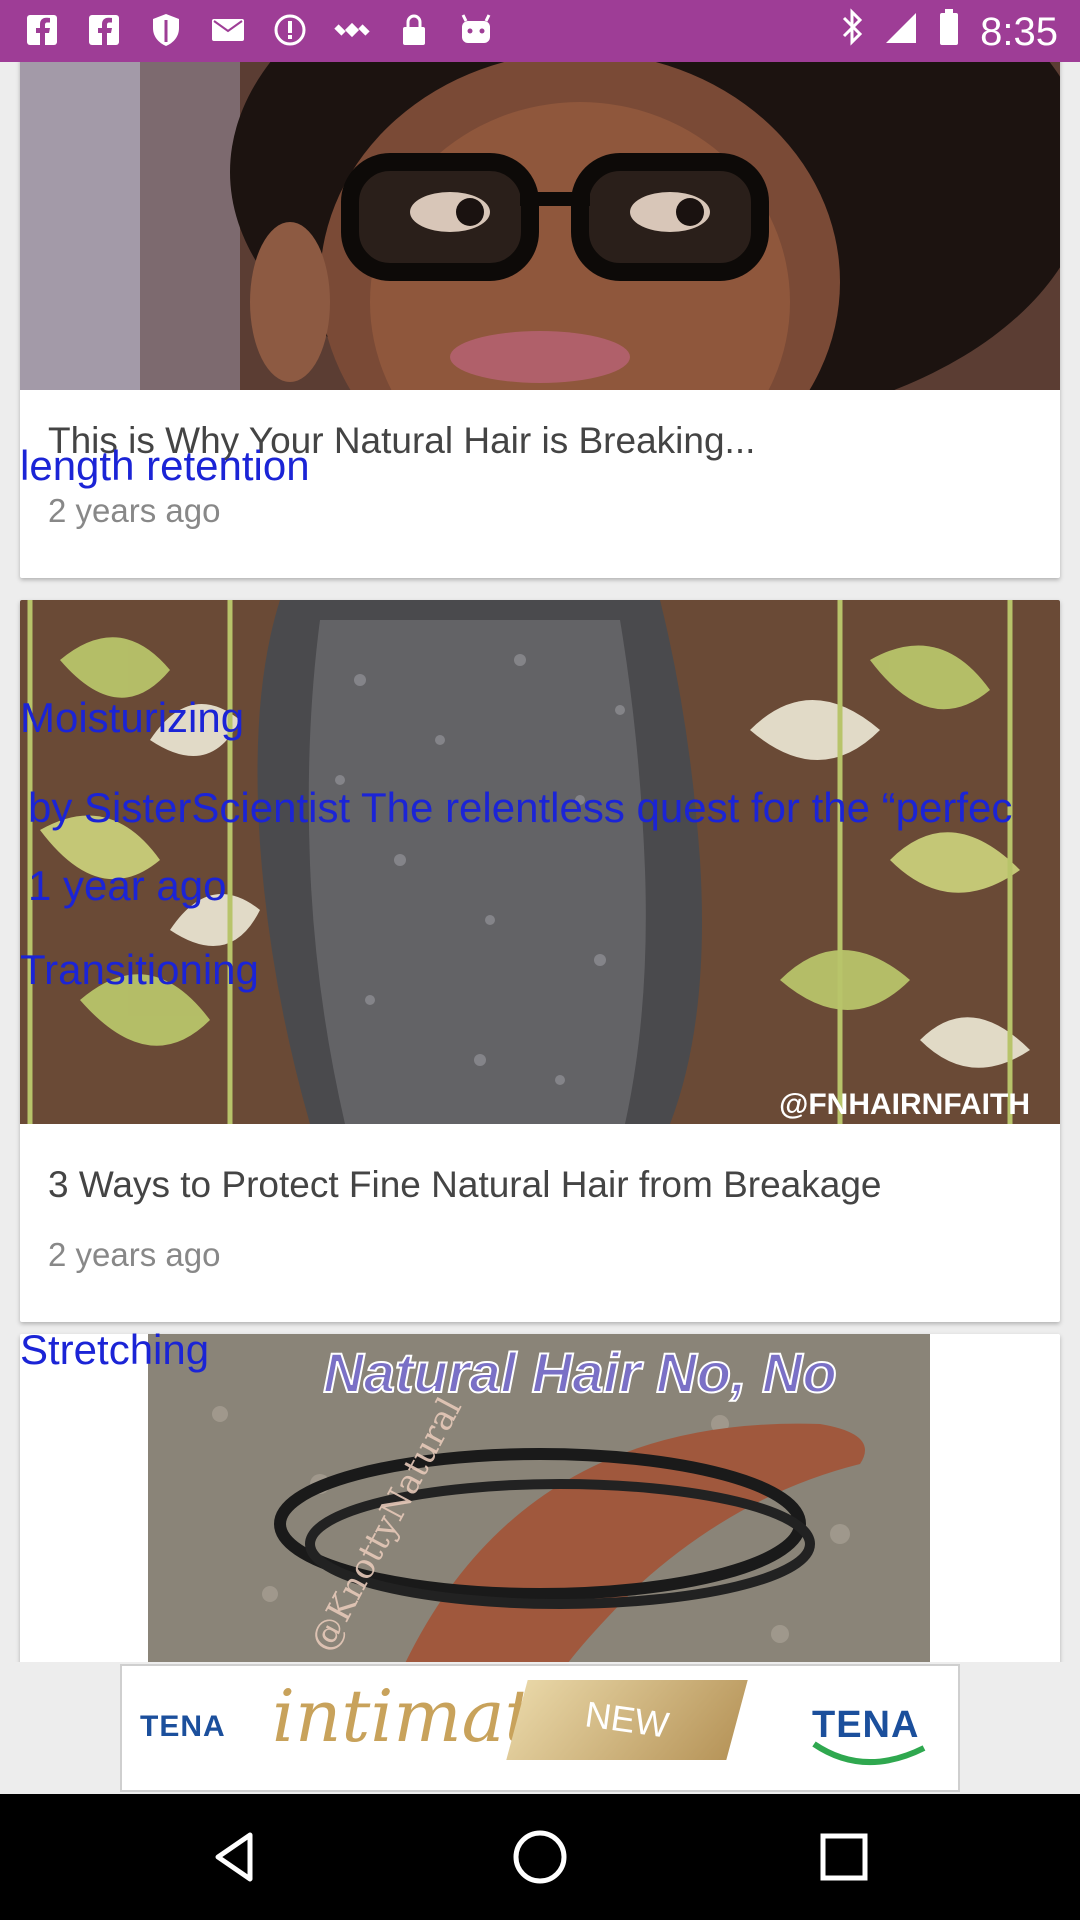 The image size is (1080, 1920). I want to click on android-icon, so click(476, 30).